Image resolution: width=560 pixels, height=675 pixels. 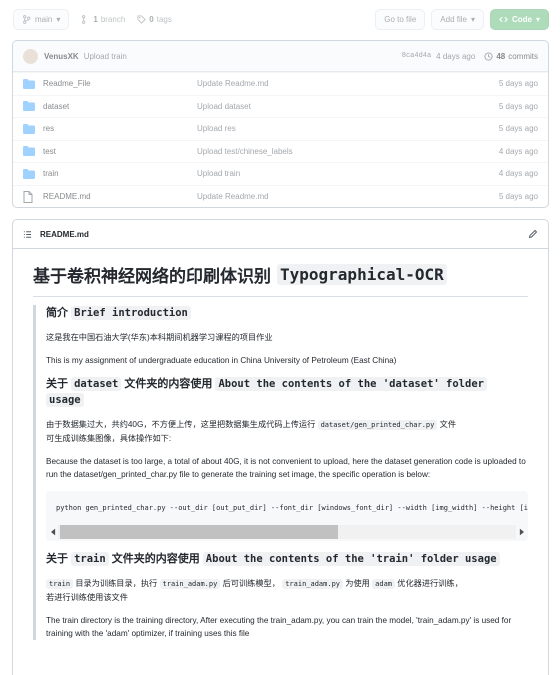 I want to click on dataset-cn-tail: 可生成训练集图像，具体操作如下:, so click(x=109, y=438).